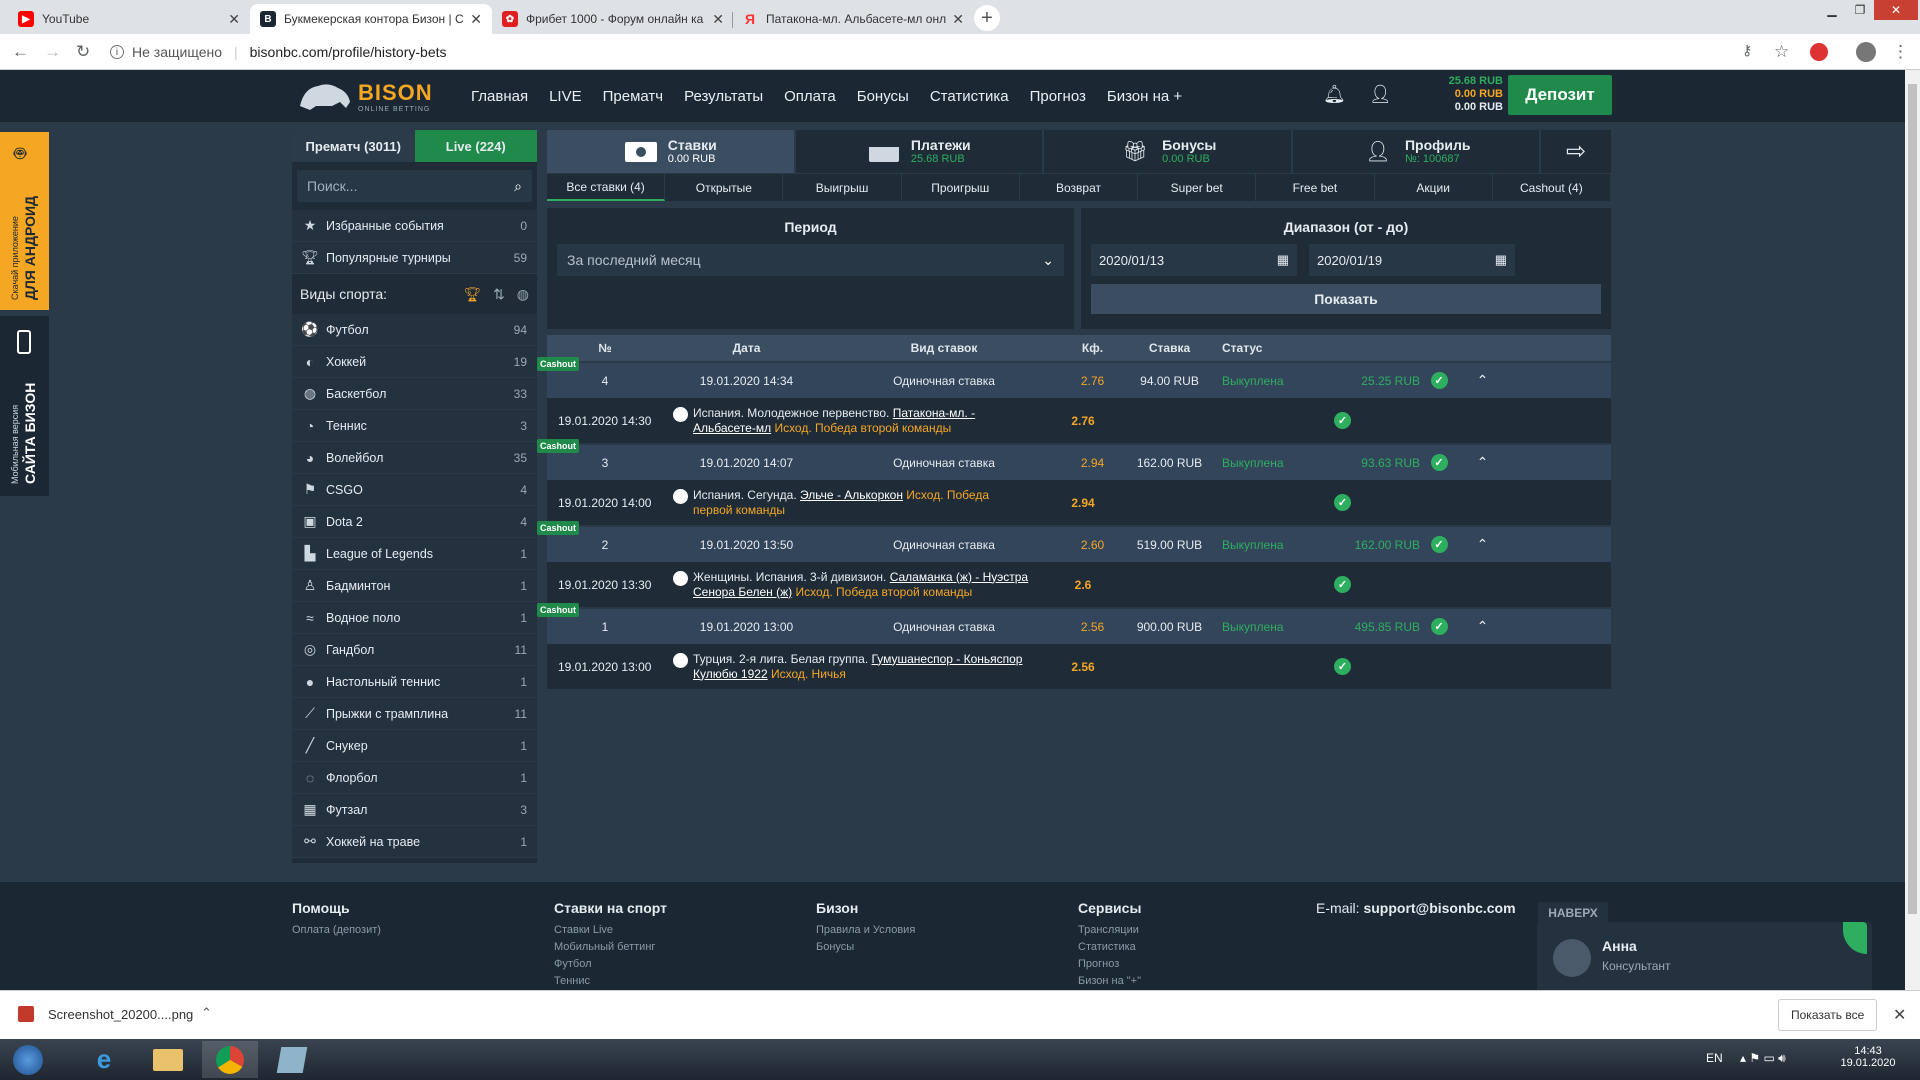 The width and height of the screenshot is (1920, 1080). Describe the element at coordinates (414, 714) in the screenshot. I see `sidebar-item-sport: ⟋ Прыжки с трамплина 11` at that location.